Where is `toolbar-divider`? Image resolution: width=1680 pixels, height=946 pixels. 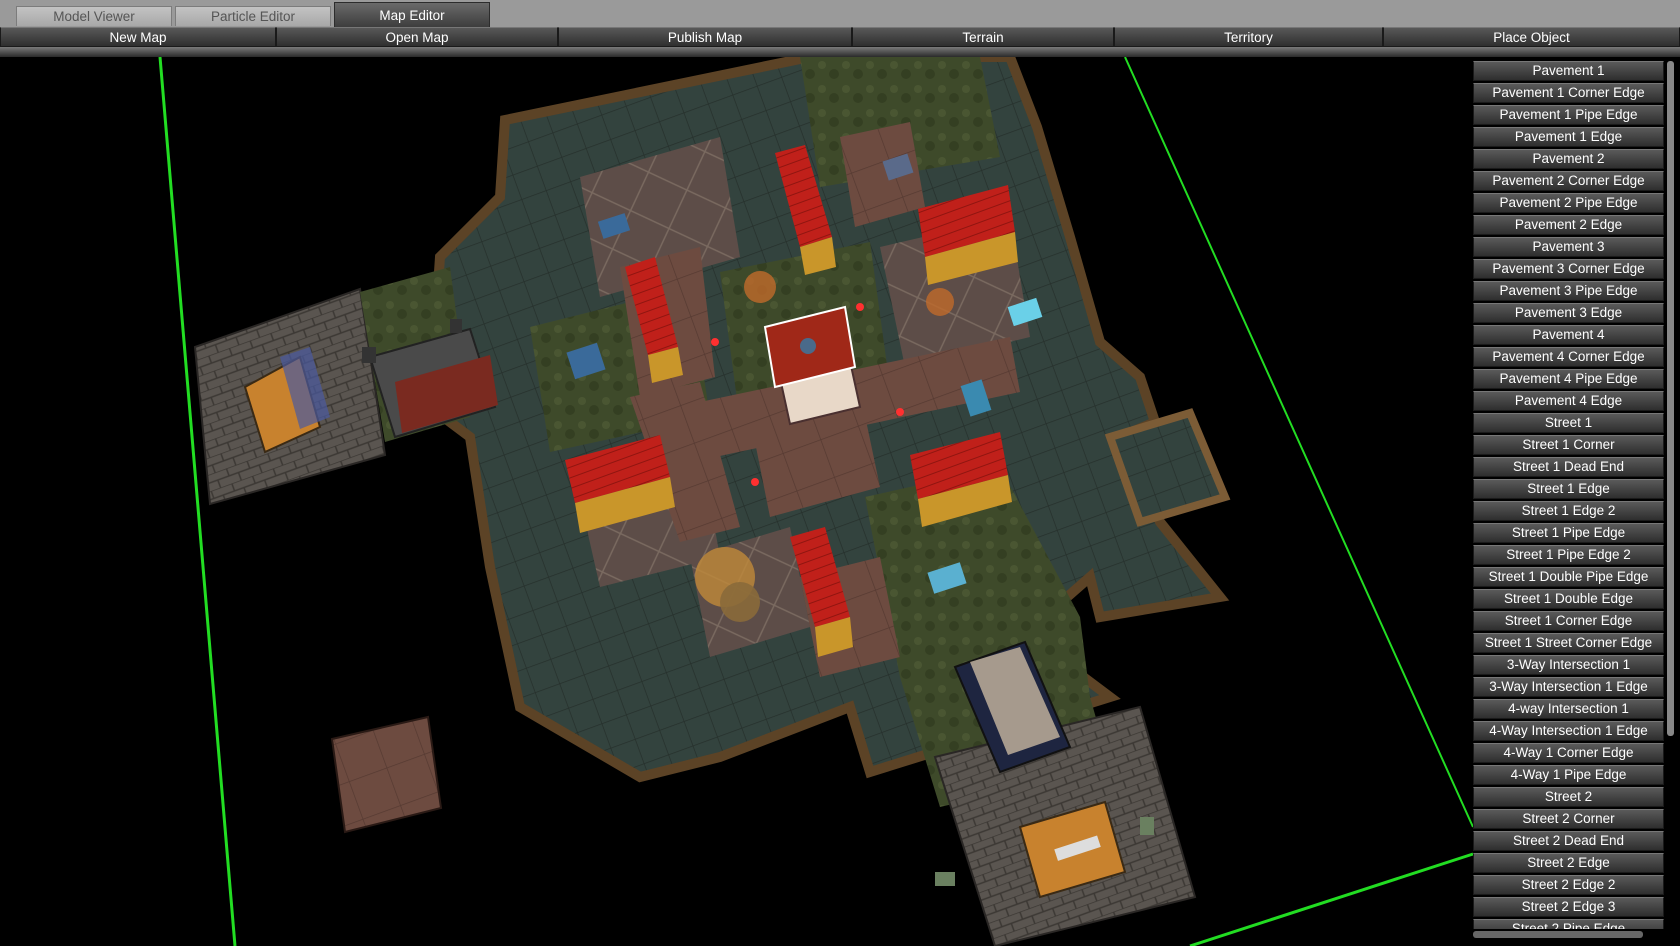
toolbar-divider is located at coordinates (840, 52).